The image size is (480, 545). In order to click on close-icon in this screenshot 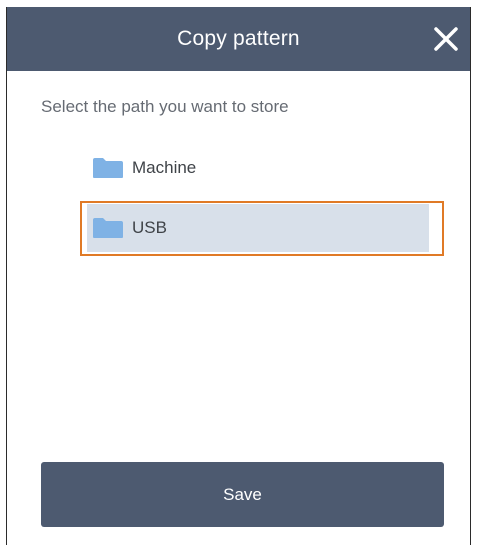, I will do `click(446, 39)`.